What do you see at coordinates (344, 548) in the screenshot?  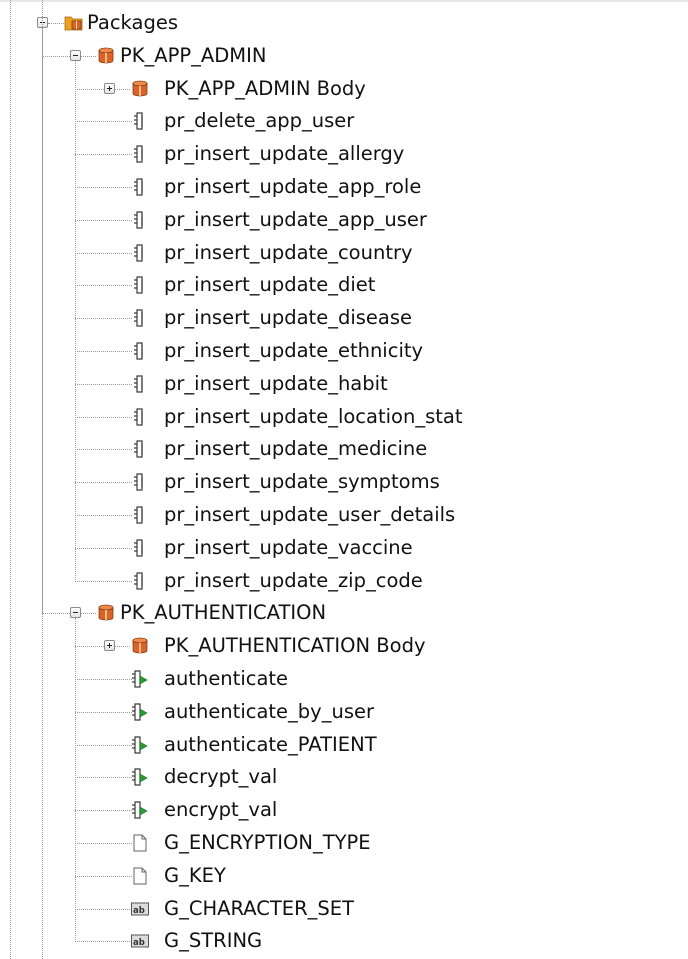 I see `tree-row-pr-insert-update-vaccine: pr_insert_update_vaccine` at bounding box center [344, 548].